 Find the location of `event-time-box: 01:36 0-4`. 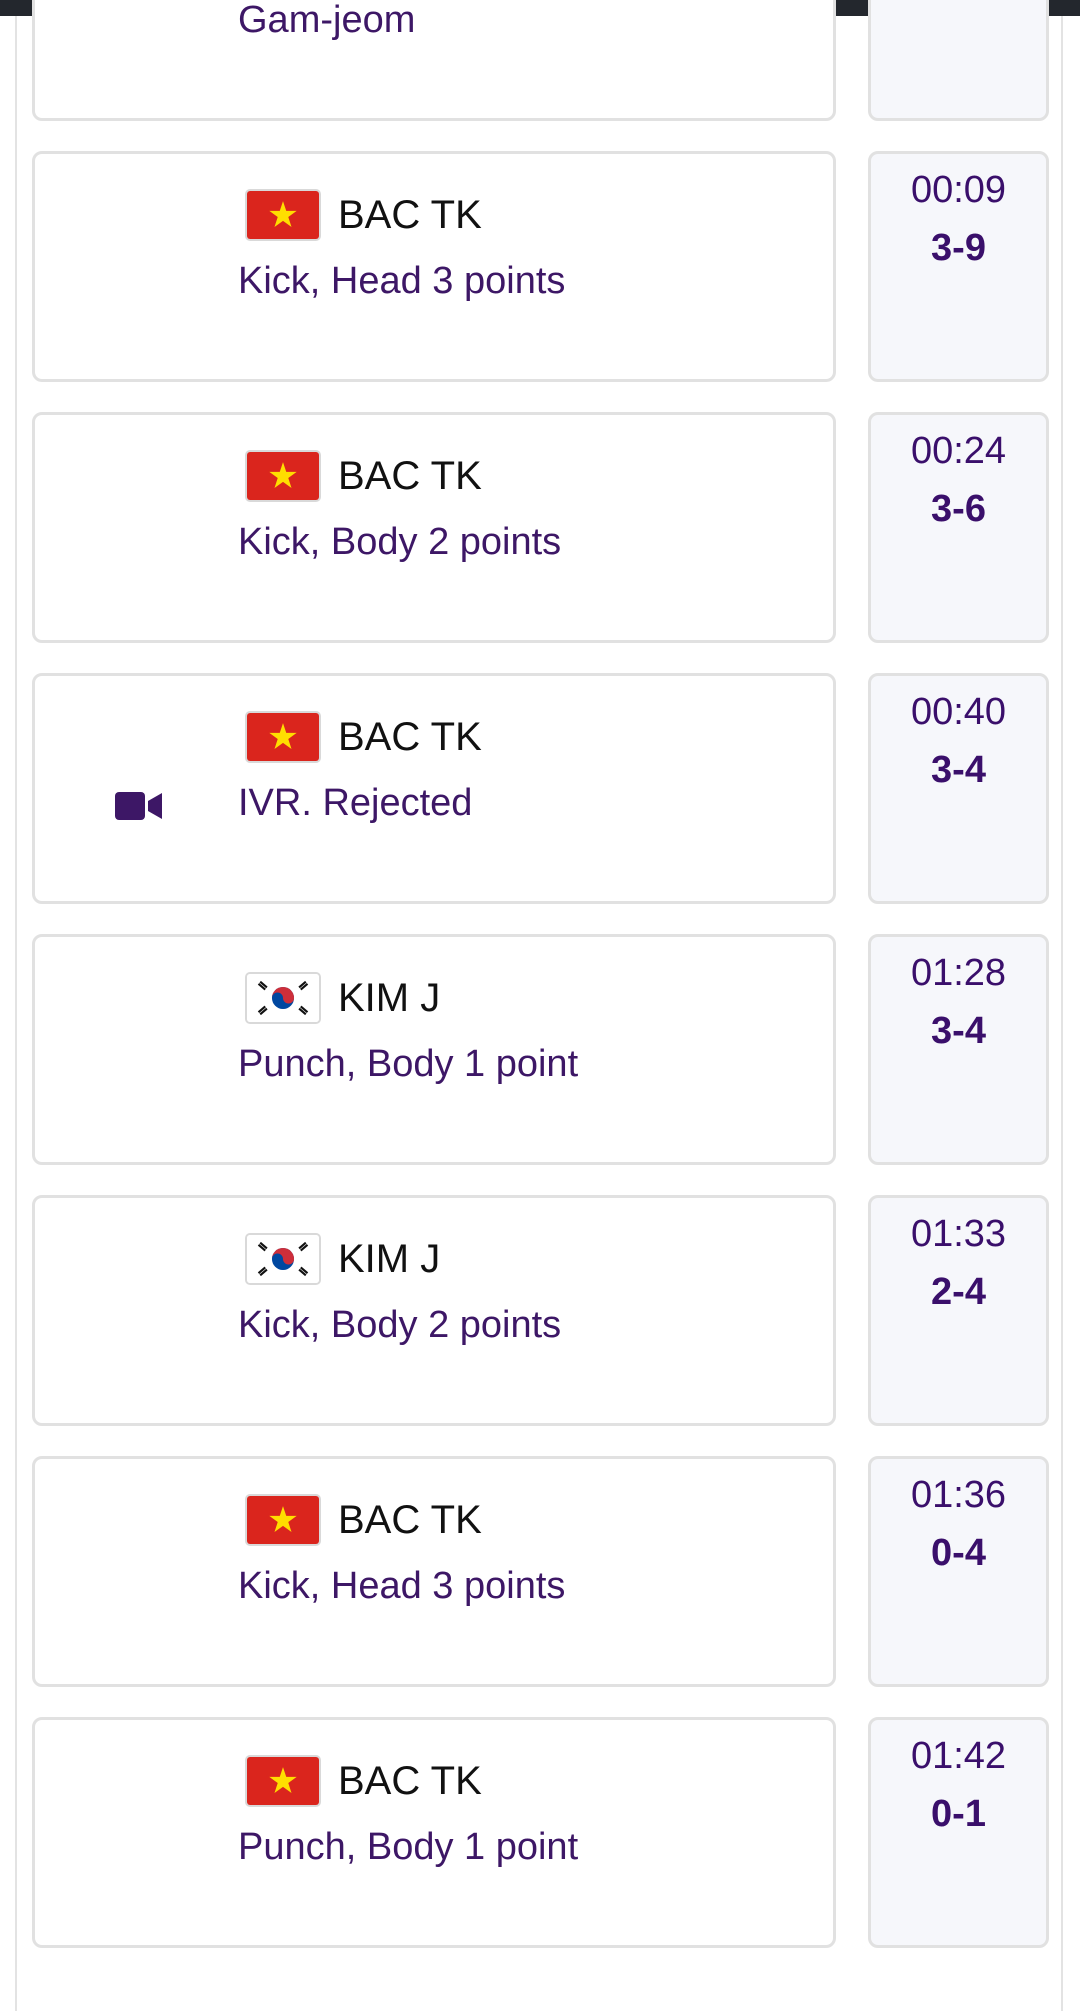

event-time-box: 01:36 0-4 is located at coordinates (958, 1571).